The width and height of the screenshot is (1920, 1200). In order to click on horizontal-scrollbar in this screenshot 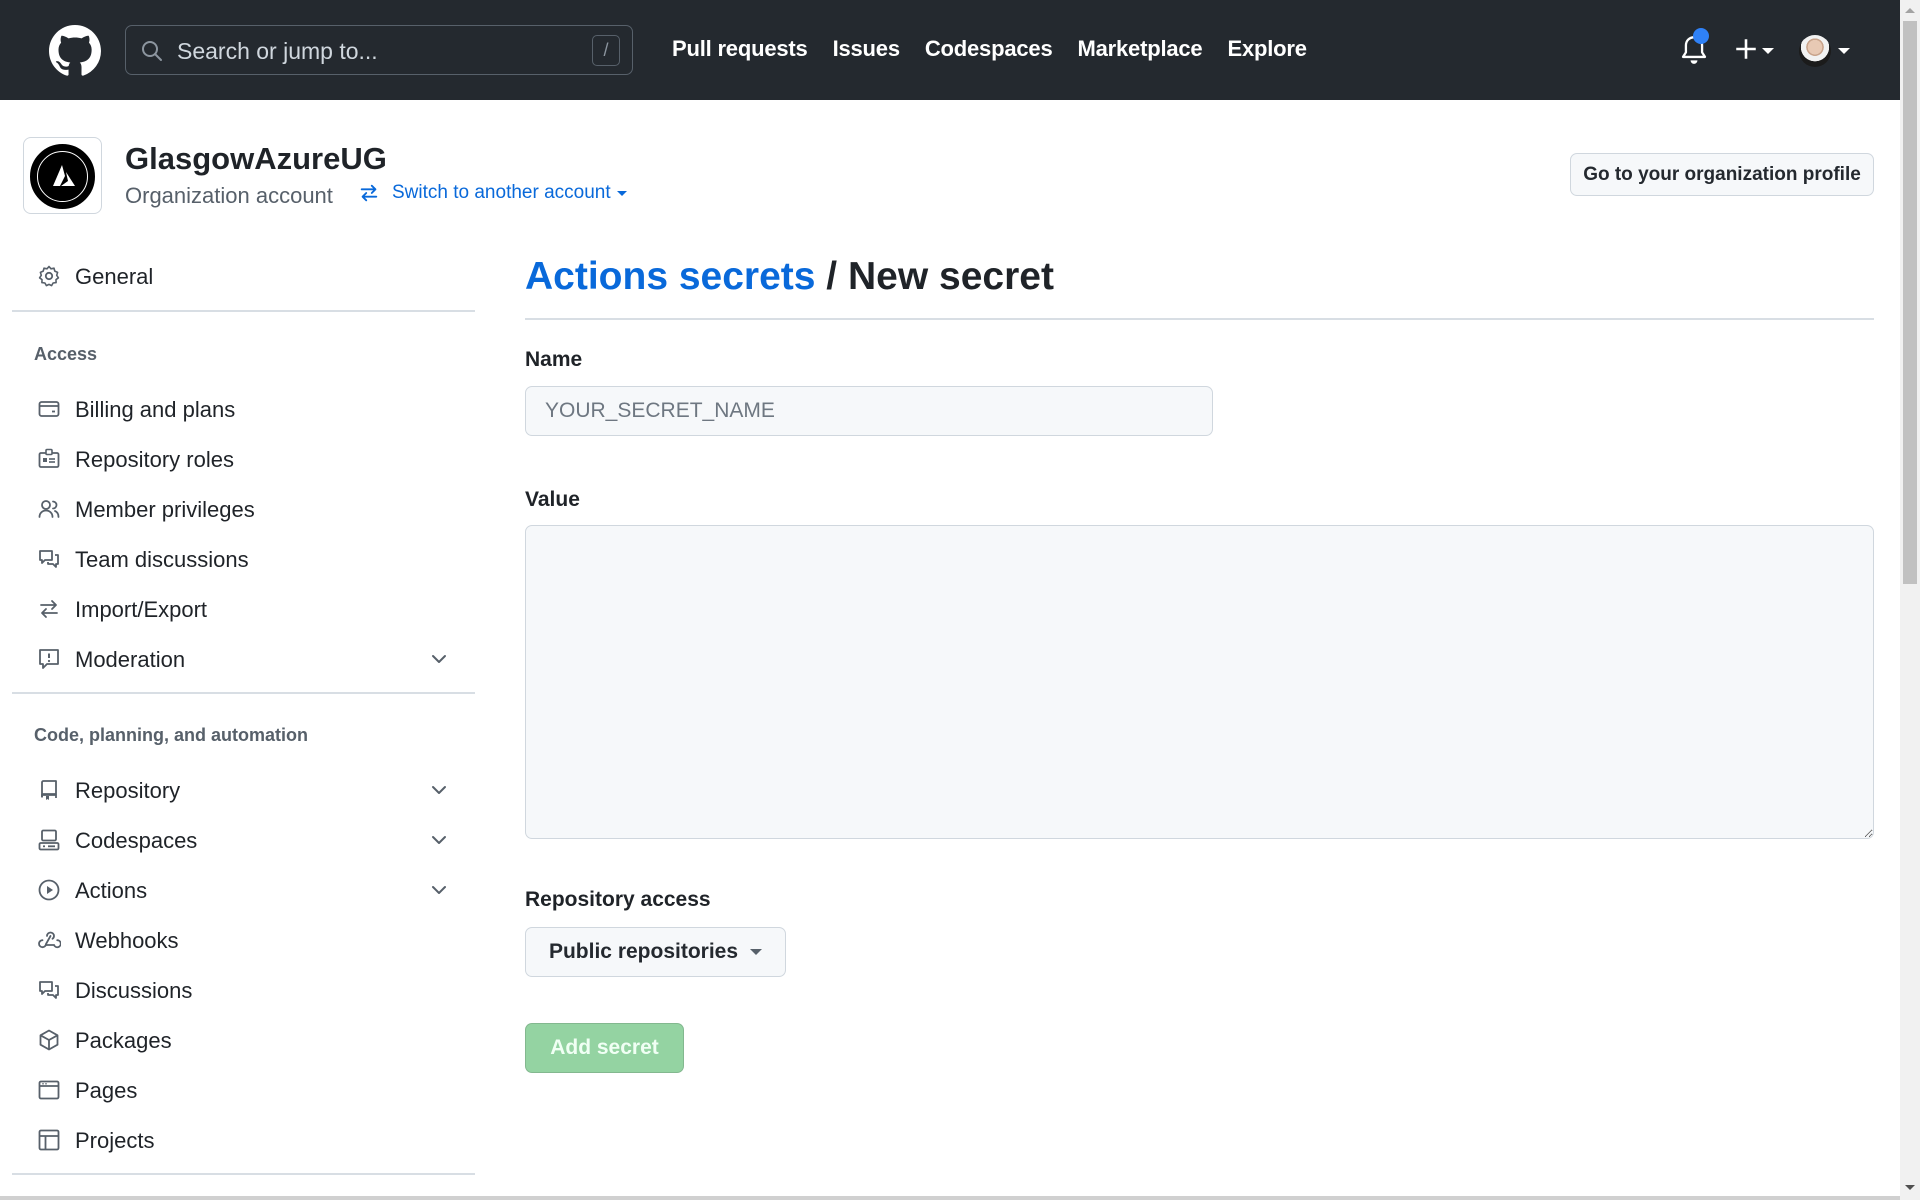, I will do `click(950, 1198)`.